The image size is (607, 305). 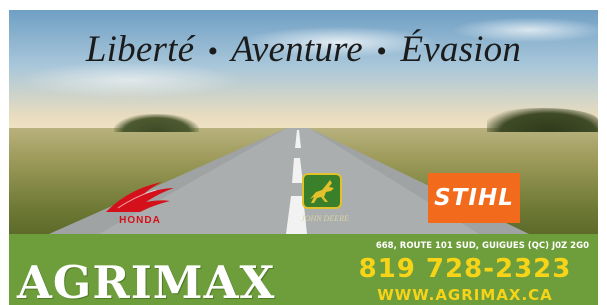 I want to click on stihl-logo: STIHL, so click(x=474, y=198).